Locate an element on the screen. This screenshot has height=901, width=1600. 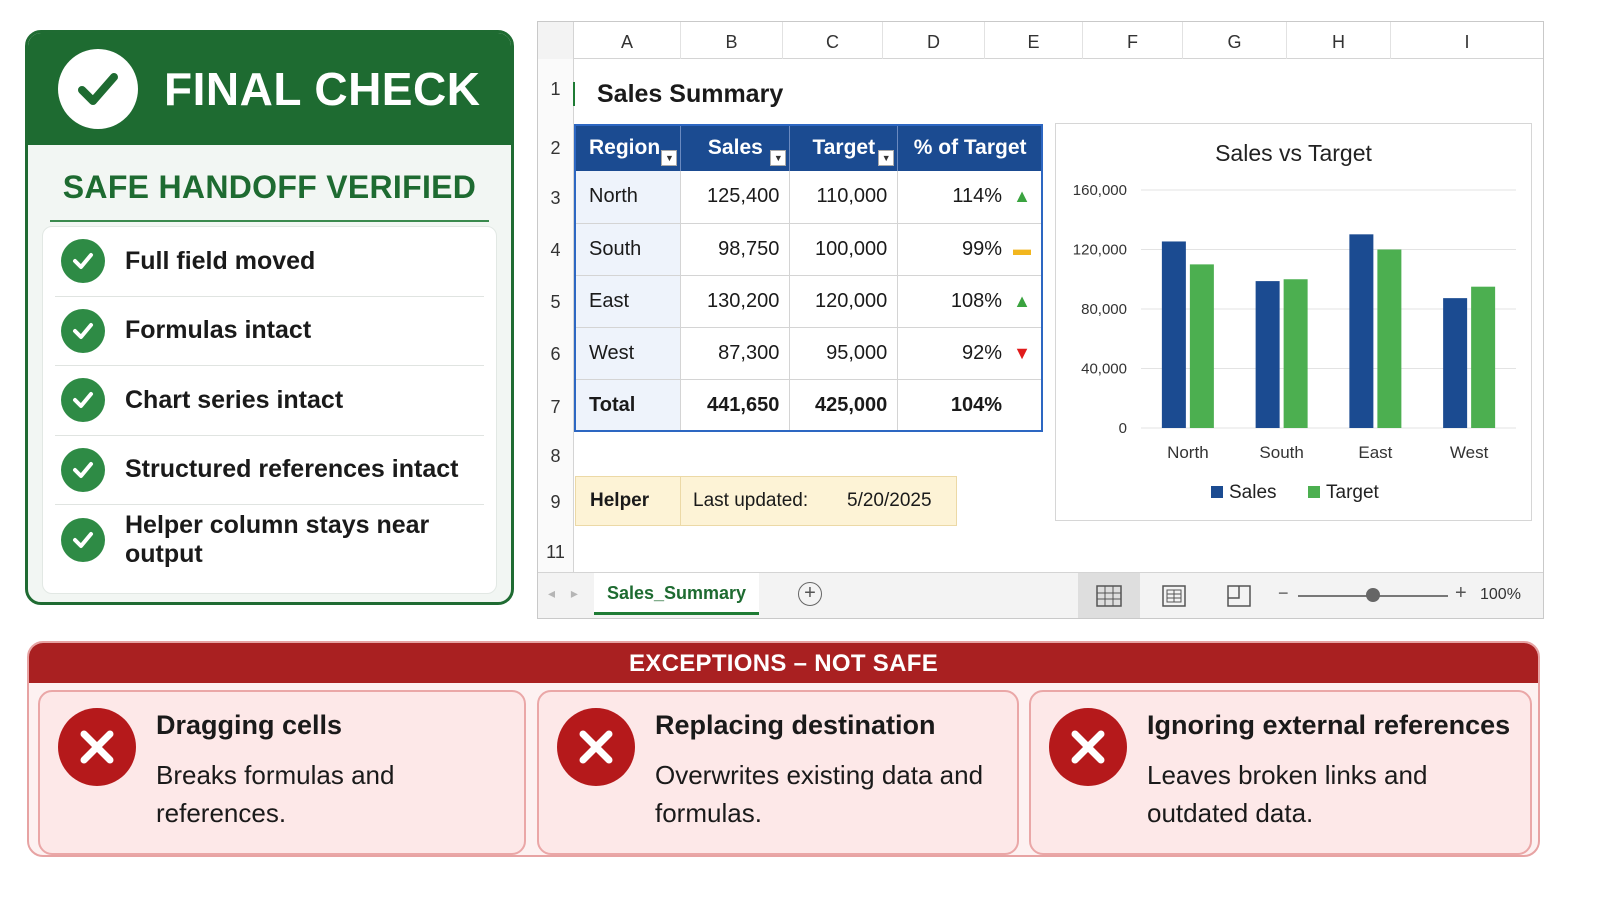
column-header-cell: Region ▼ is located at coordinates (628, 147).